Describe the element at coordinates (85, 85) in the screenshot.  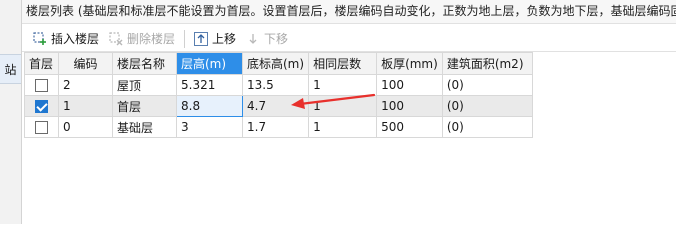
I see `code-cell: 2` at that location.